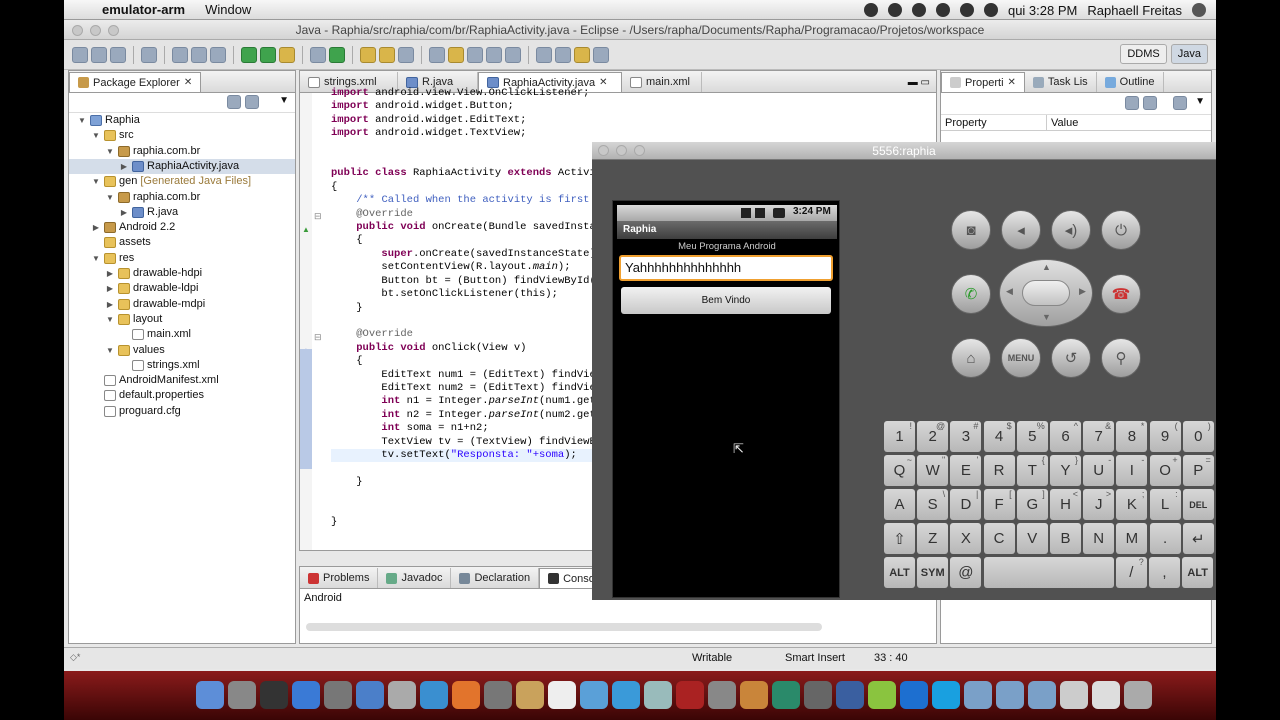 Image resolution: width=1280 pixels, height=720 pixels. I want to click on tree-item: ▶ drawable-hdpi, so click(182, 273).